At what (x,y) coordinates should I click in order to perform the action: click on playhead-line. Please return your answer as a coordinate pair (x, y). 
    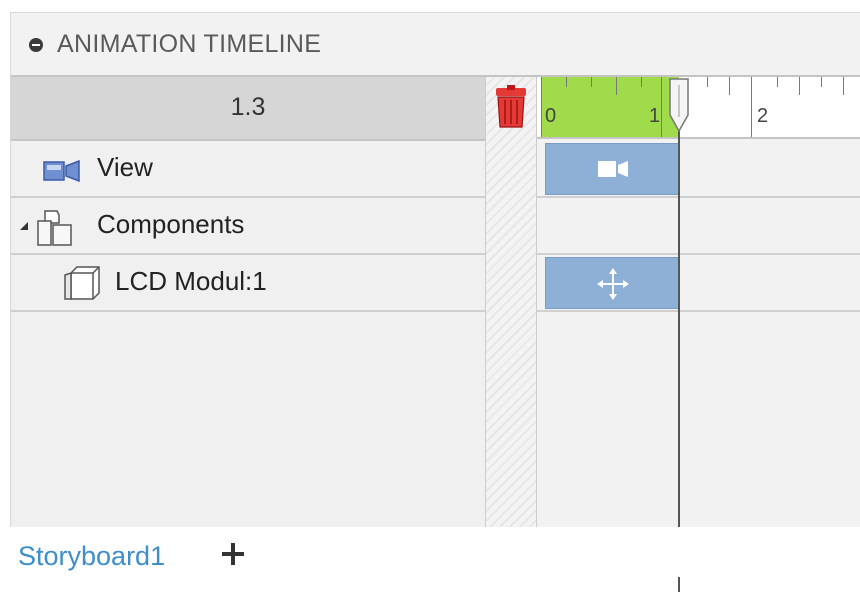
    Looking at the image, I should click on (679, 348).